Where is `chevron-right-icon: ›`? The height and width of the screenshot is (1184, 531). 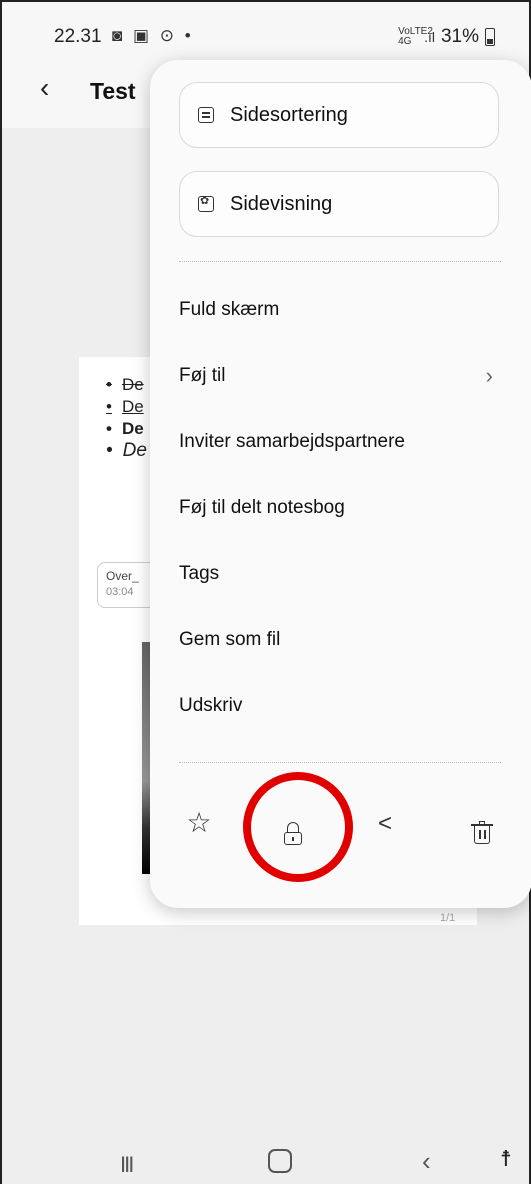 chevron-right-icon: › is located at coordinates (489, 375).